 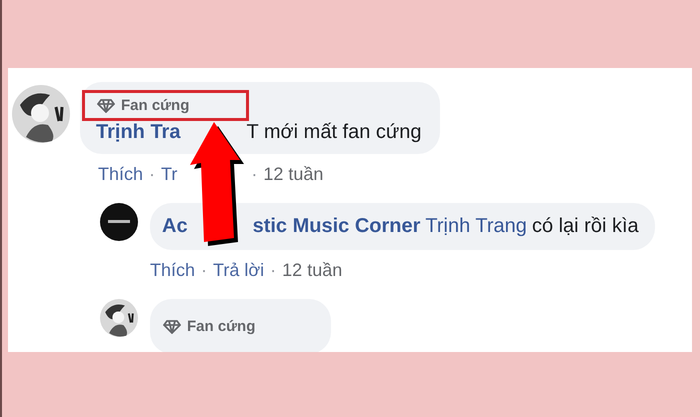 I want to click on action-link: Tr, so click(x=169, y=174).